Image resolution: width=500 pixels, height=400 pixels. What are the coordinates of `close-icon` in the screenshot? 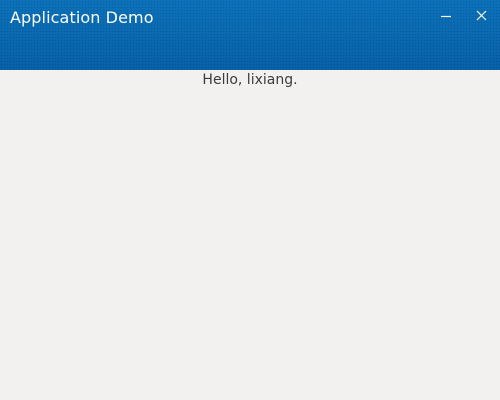 It's located at (481, 15).